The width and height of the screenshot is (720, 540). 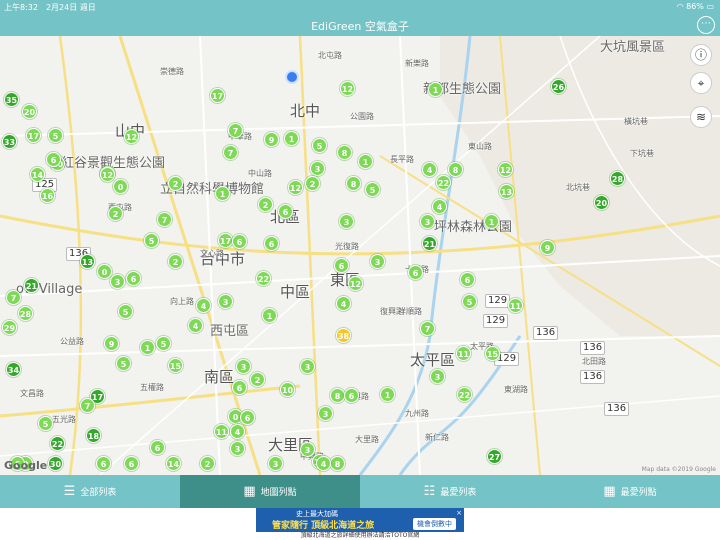 What do you see at coordinates (55, 463) in the screenshot?
I see `sensor-marker: 30` at bounding box center [55, 463].